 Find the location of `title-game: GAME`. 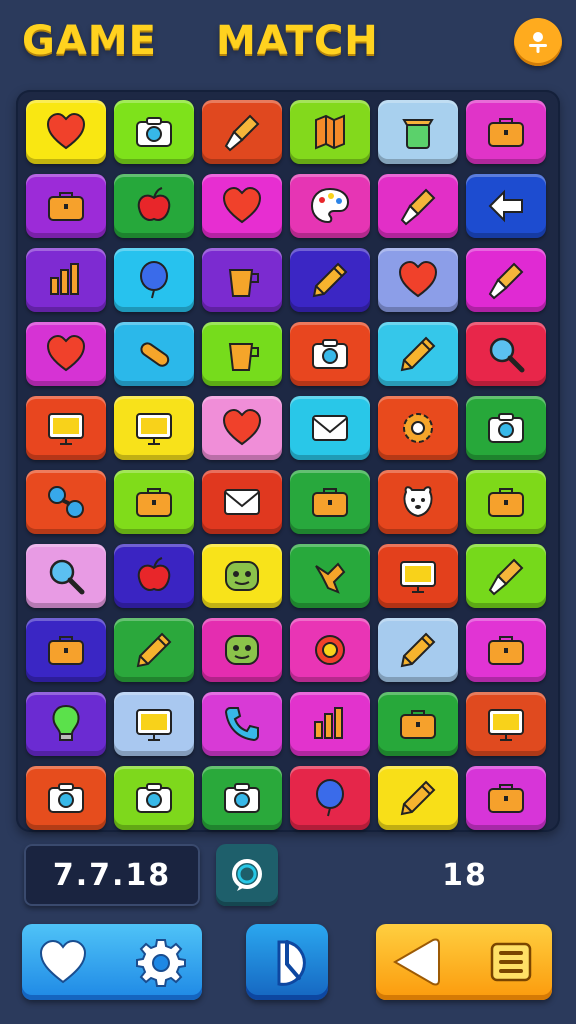

title-game: GAME is located at coordinates (89, 41).